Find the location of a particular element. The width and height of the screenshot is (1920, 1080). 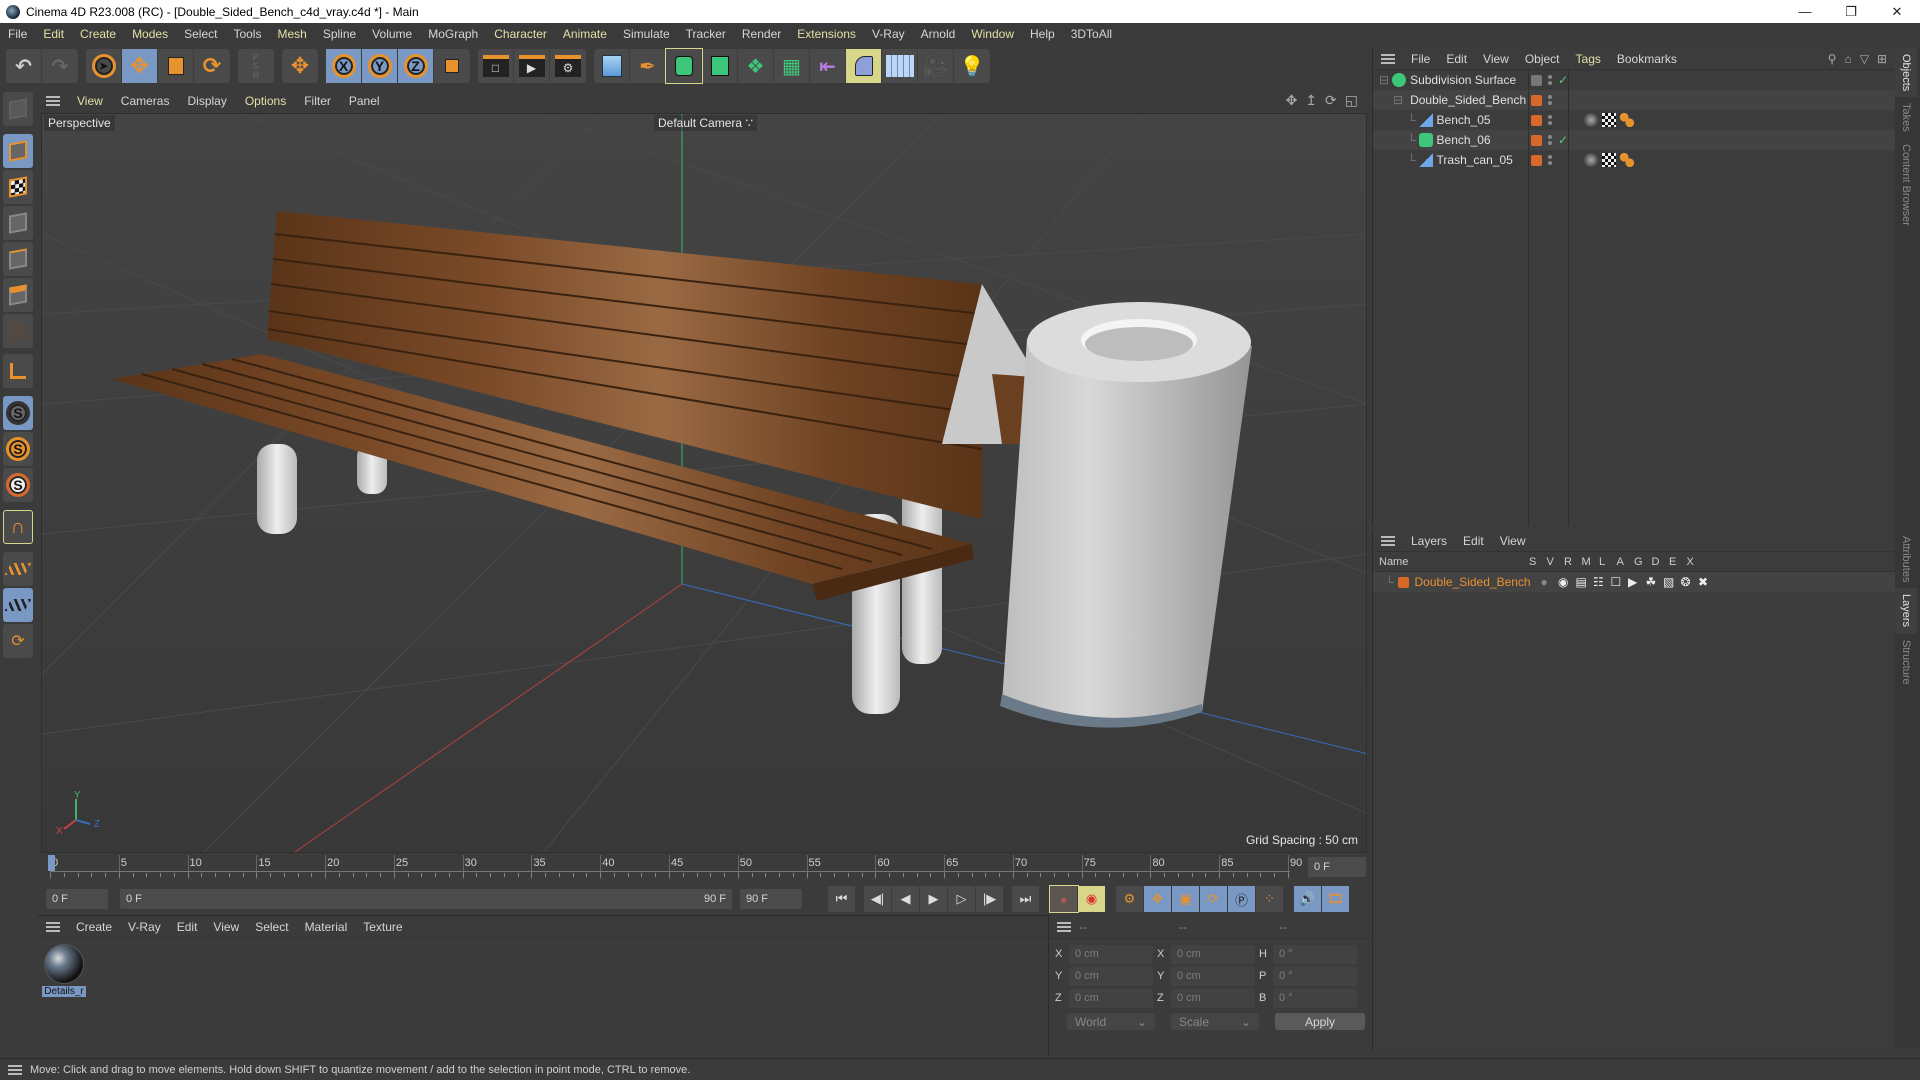

next-key-button: |▶ is located at coordinates (990, 899).